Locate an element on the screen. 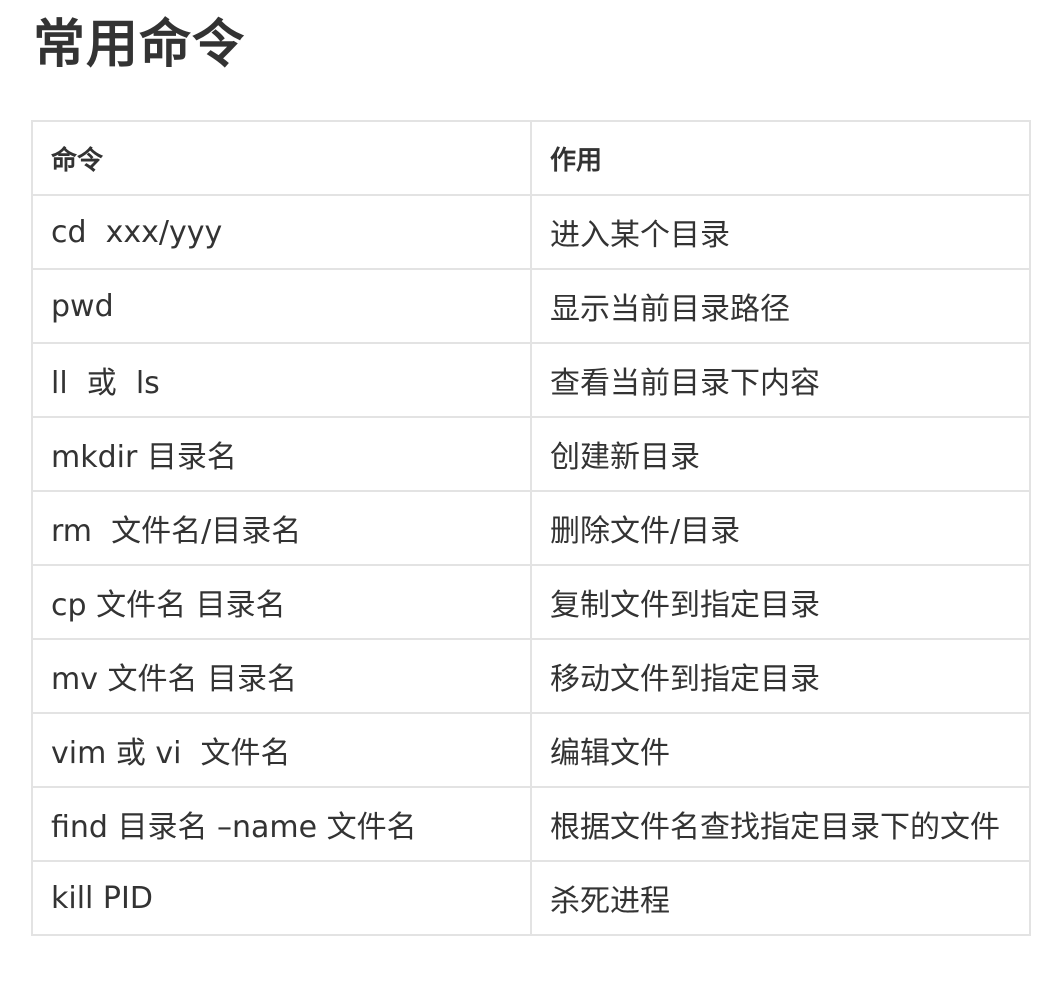 This screenshot has height=984, width=1054. command-cell: cp 文件名 目录名 is located at coordinates (281, 602).